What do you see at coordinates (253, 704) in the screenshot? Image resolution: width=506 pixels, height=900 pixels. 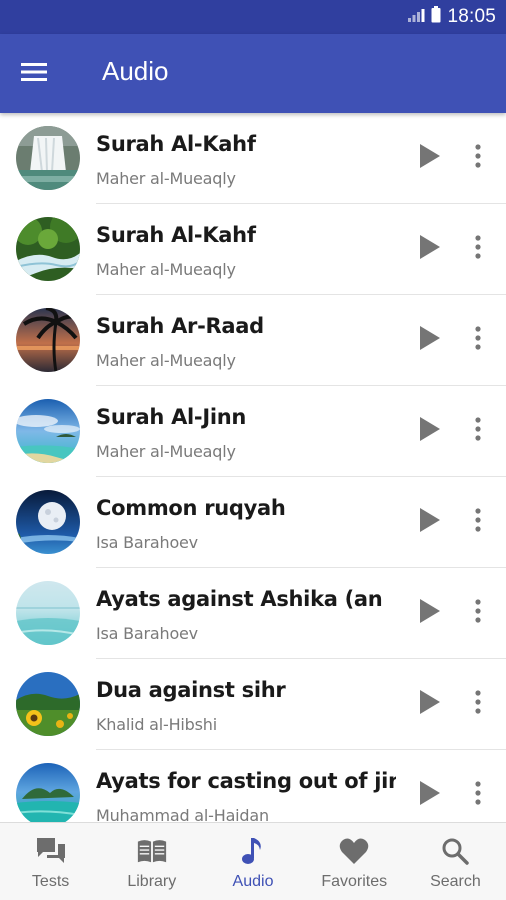 I see `track-row: Dua against sihr Khalid al-Hibshi` at bounding box center [253, 704].